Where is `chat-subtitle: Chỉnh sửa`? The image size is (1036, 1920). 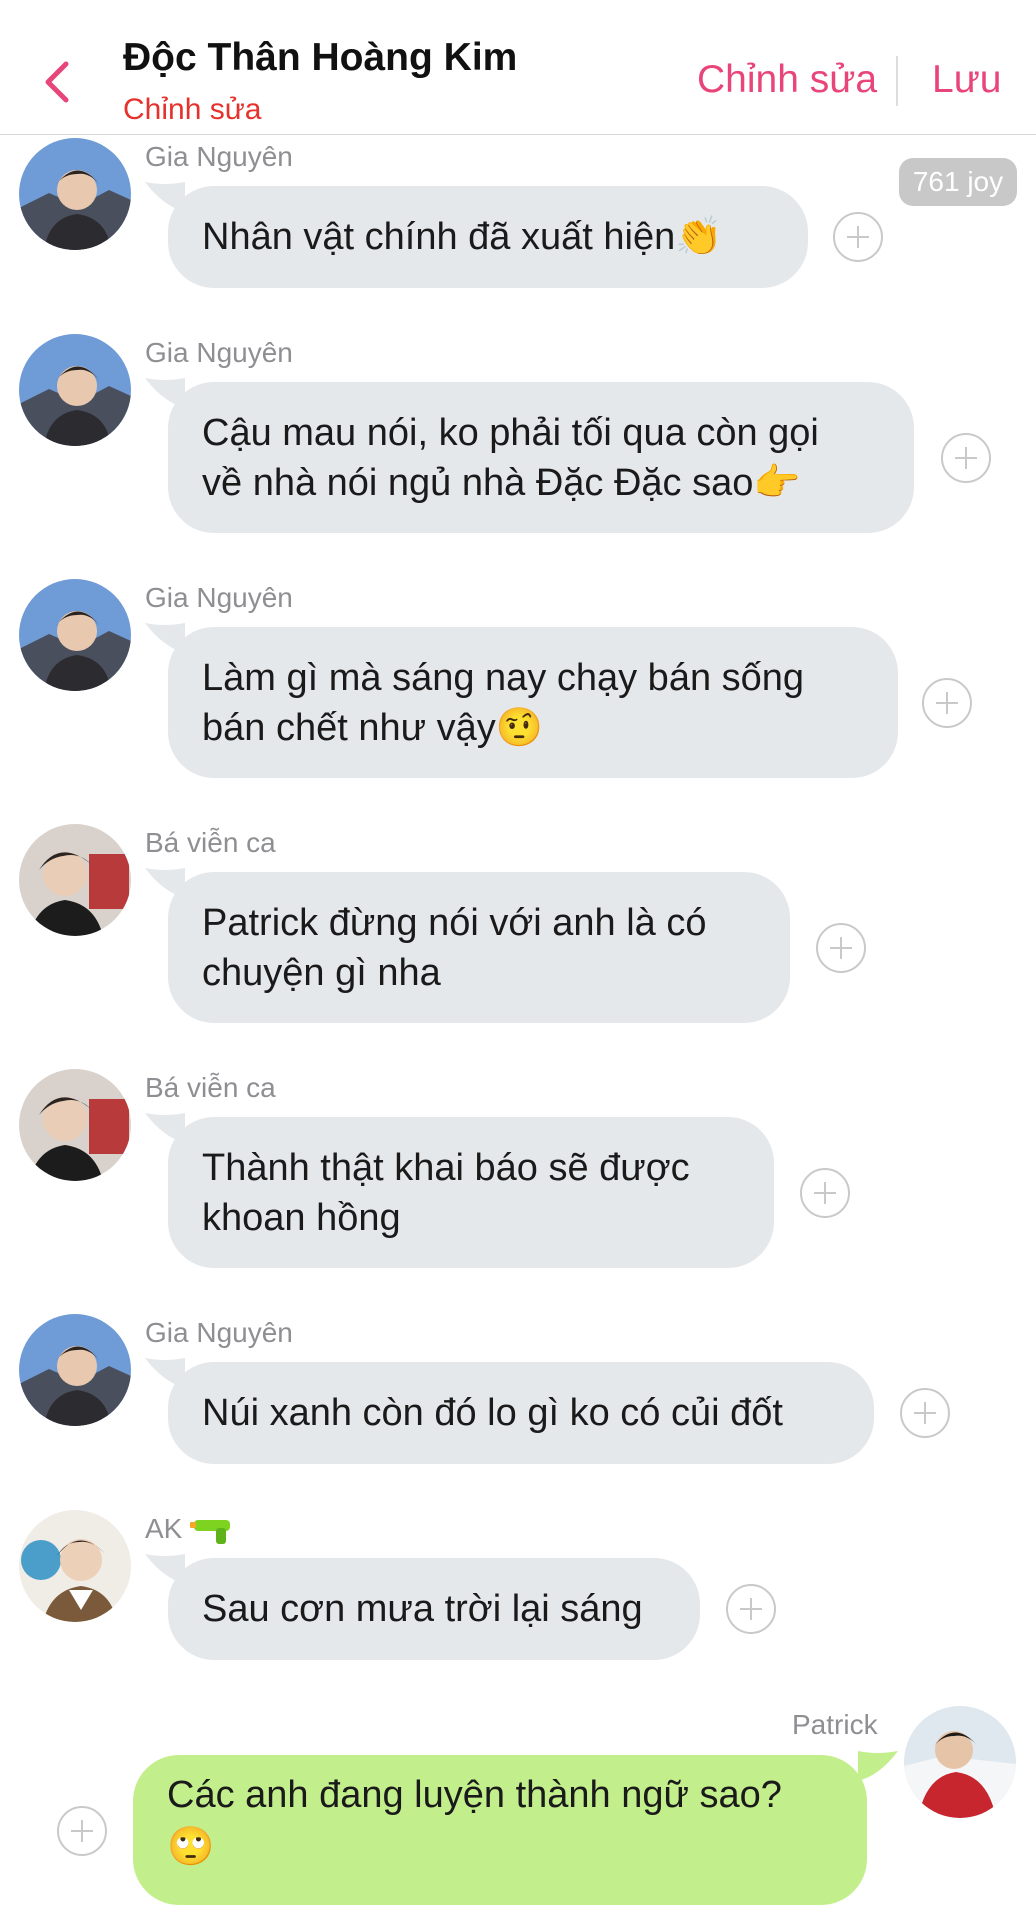
chat-subtitle: Chỉnh sửa is located at coordinates (192, 110).